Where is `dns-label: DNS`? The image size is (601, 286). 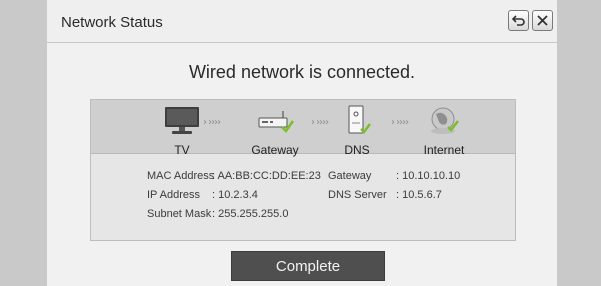
dns-label: DNS is located at coordinates (357, 150).